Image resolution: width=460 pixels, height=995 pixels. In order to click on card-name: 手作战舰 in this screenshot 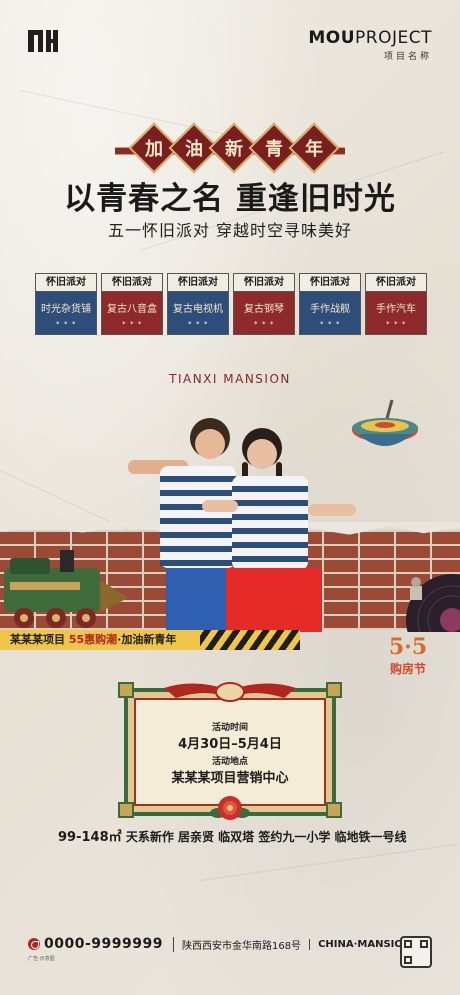, I will do `click(330, 309)`.